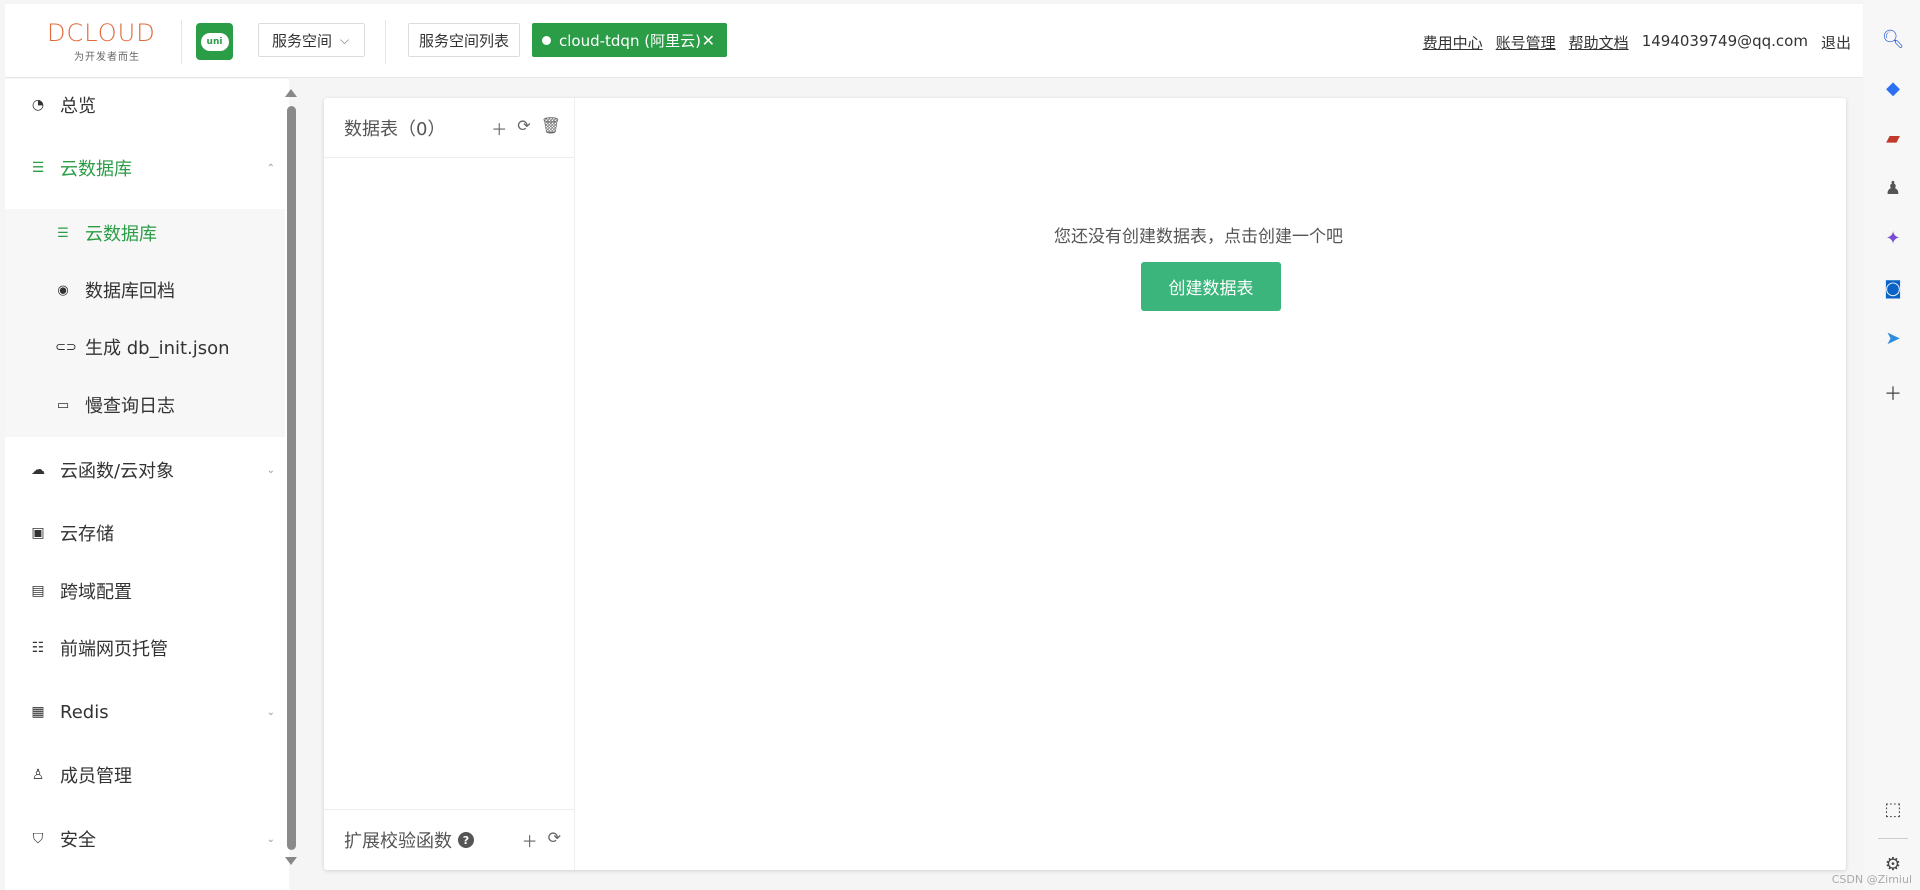  What do you see at coordinates (38, 533) in the screenshot?
I see `storage-icon: ▣` at bounding box center [38, 533].